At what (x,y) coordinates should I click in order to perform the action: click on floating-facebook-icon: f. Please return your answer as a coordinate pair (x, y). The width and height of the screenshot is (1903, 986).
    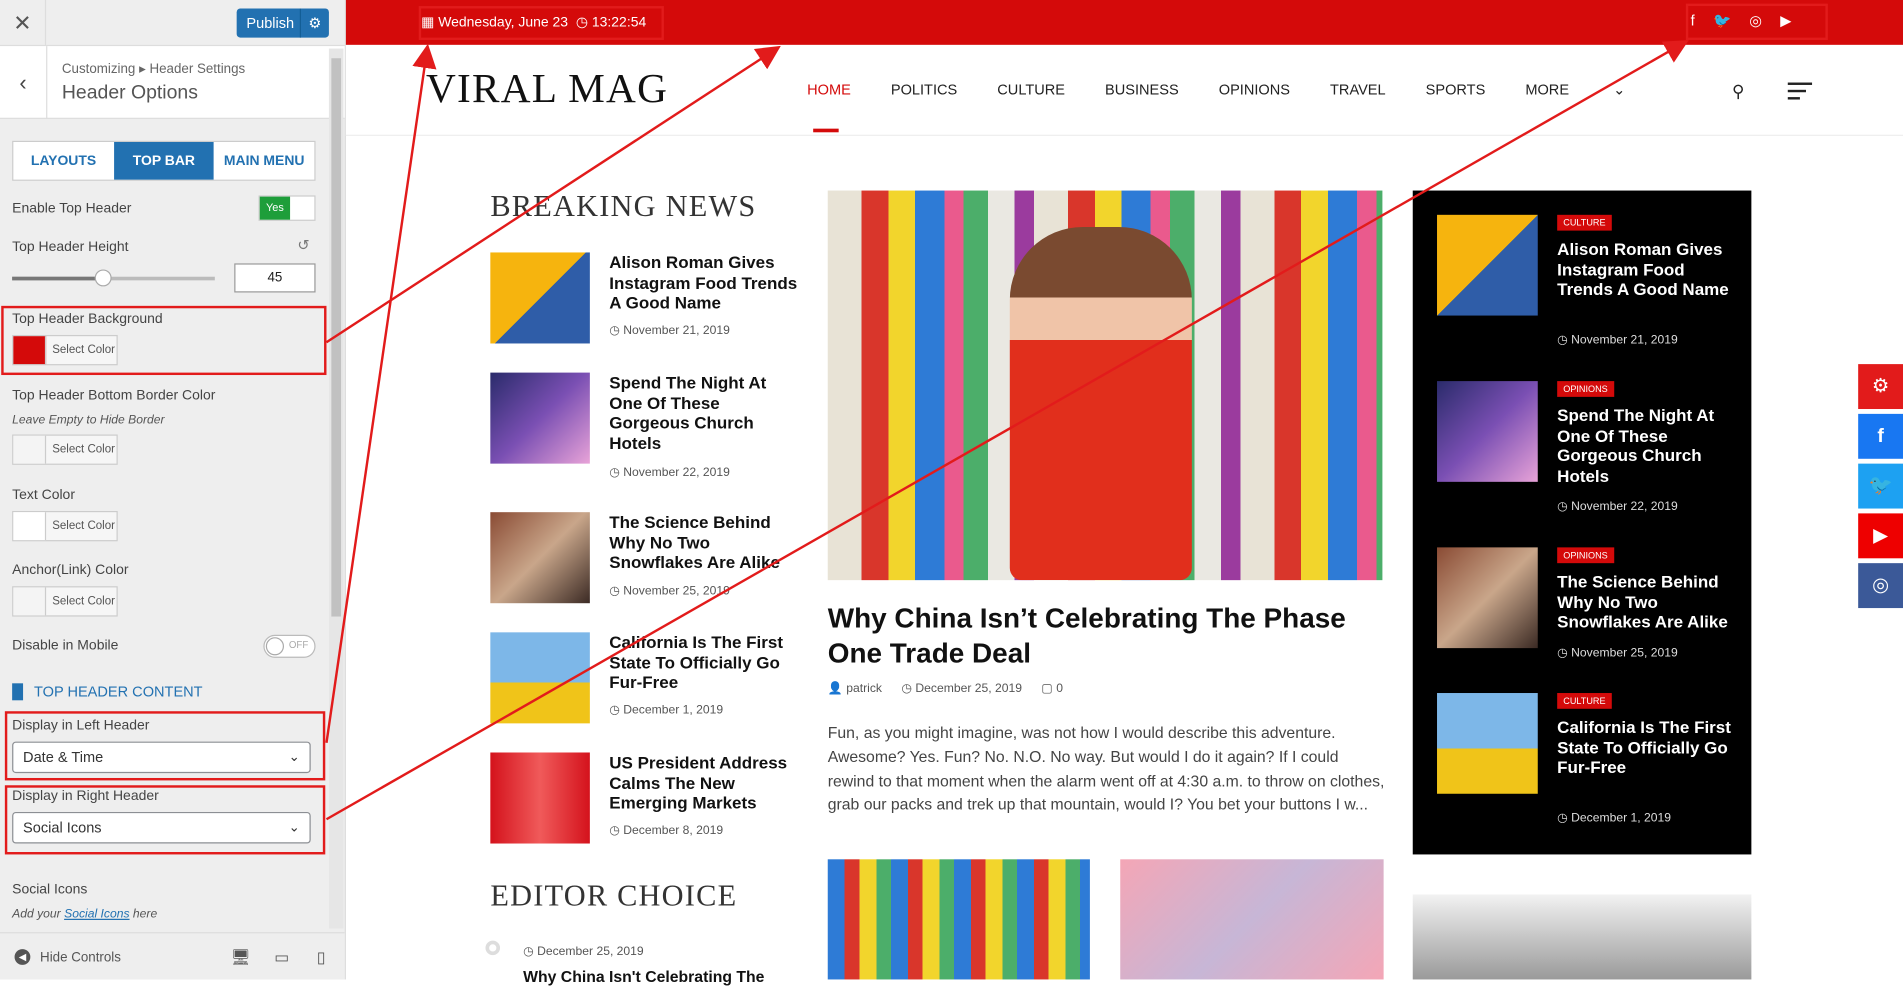
    Looking at the image, I should click on (1880, 436).